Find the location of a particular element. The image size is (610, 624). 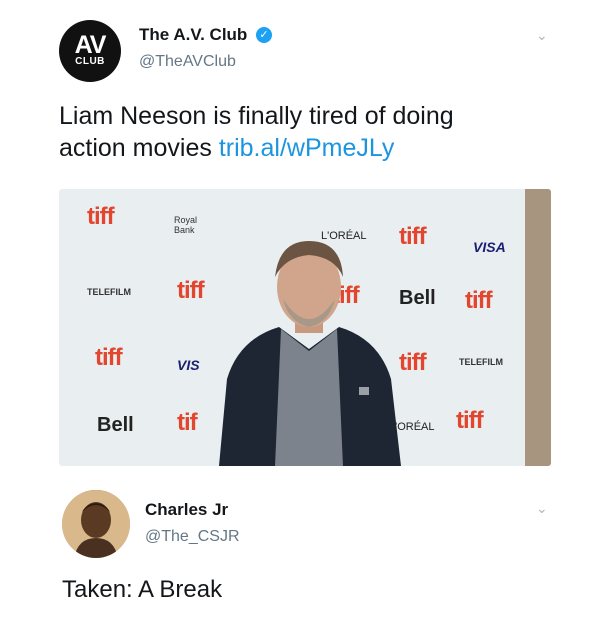

avatar: AV CLUB is located at coordinates (90, 51).